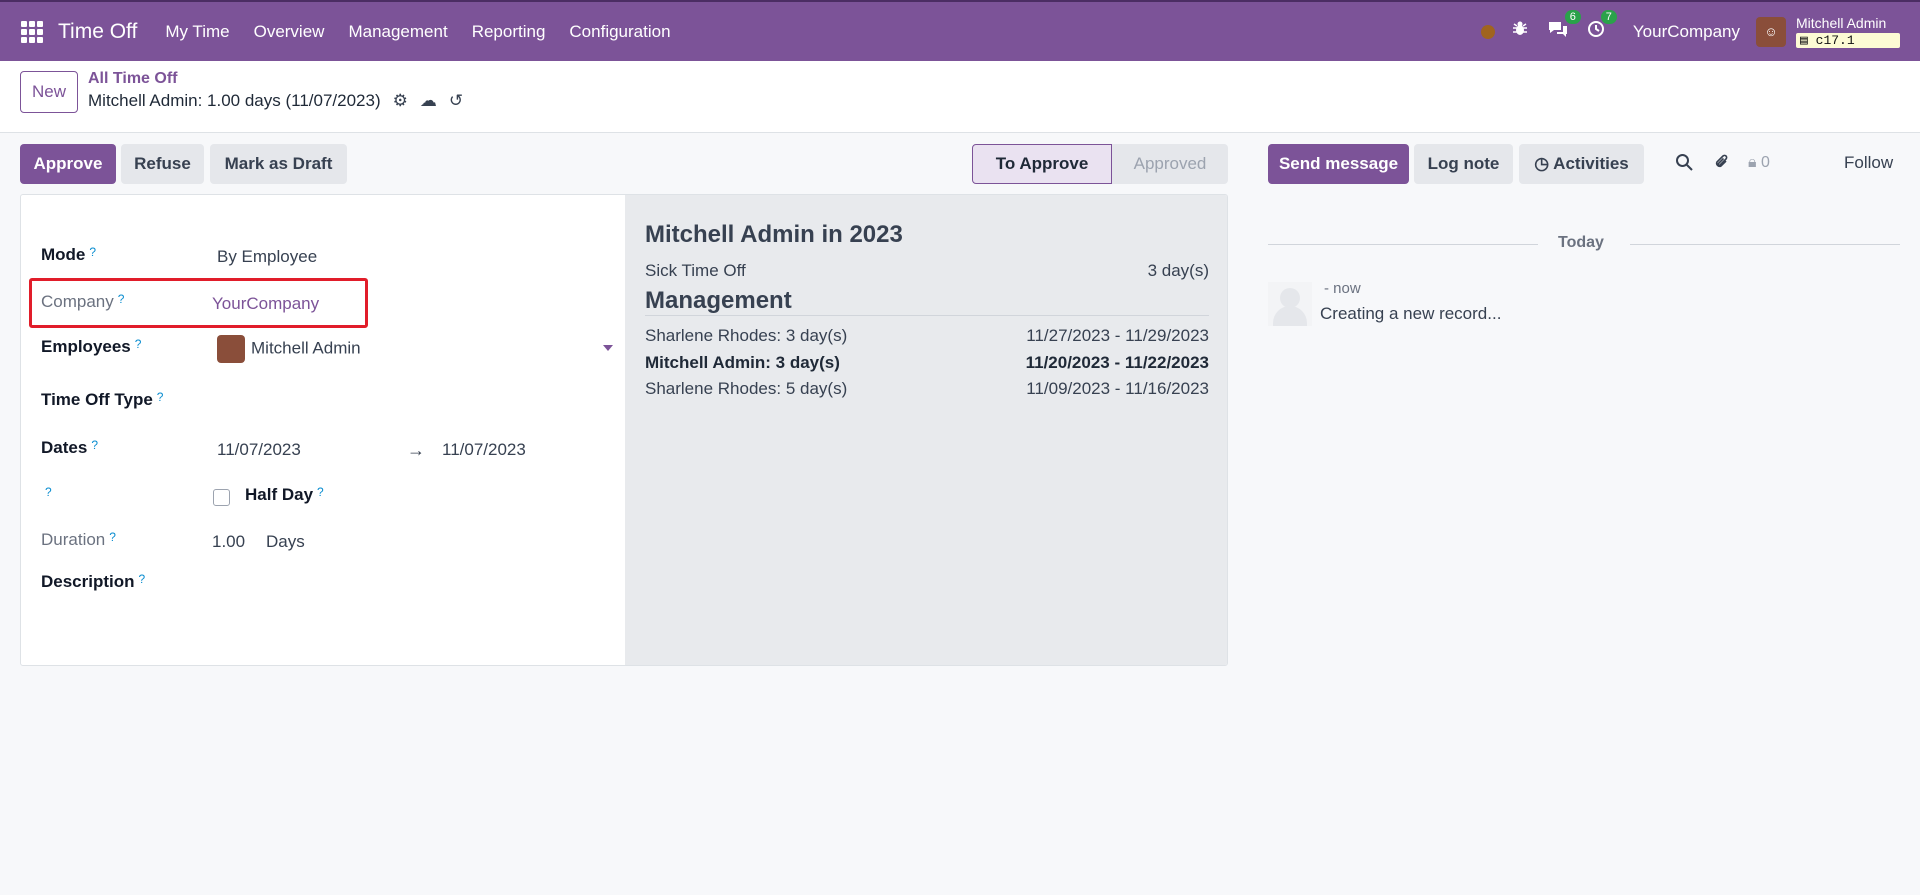 The width and height of the screenshot is (1920, 895). Describe the element at coordinates (69, 447) in the screenshot. I see `dates-label: Dates?` at that location.